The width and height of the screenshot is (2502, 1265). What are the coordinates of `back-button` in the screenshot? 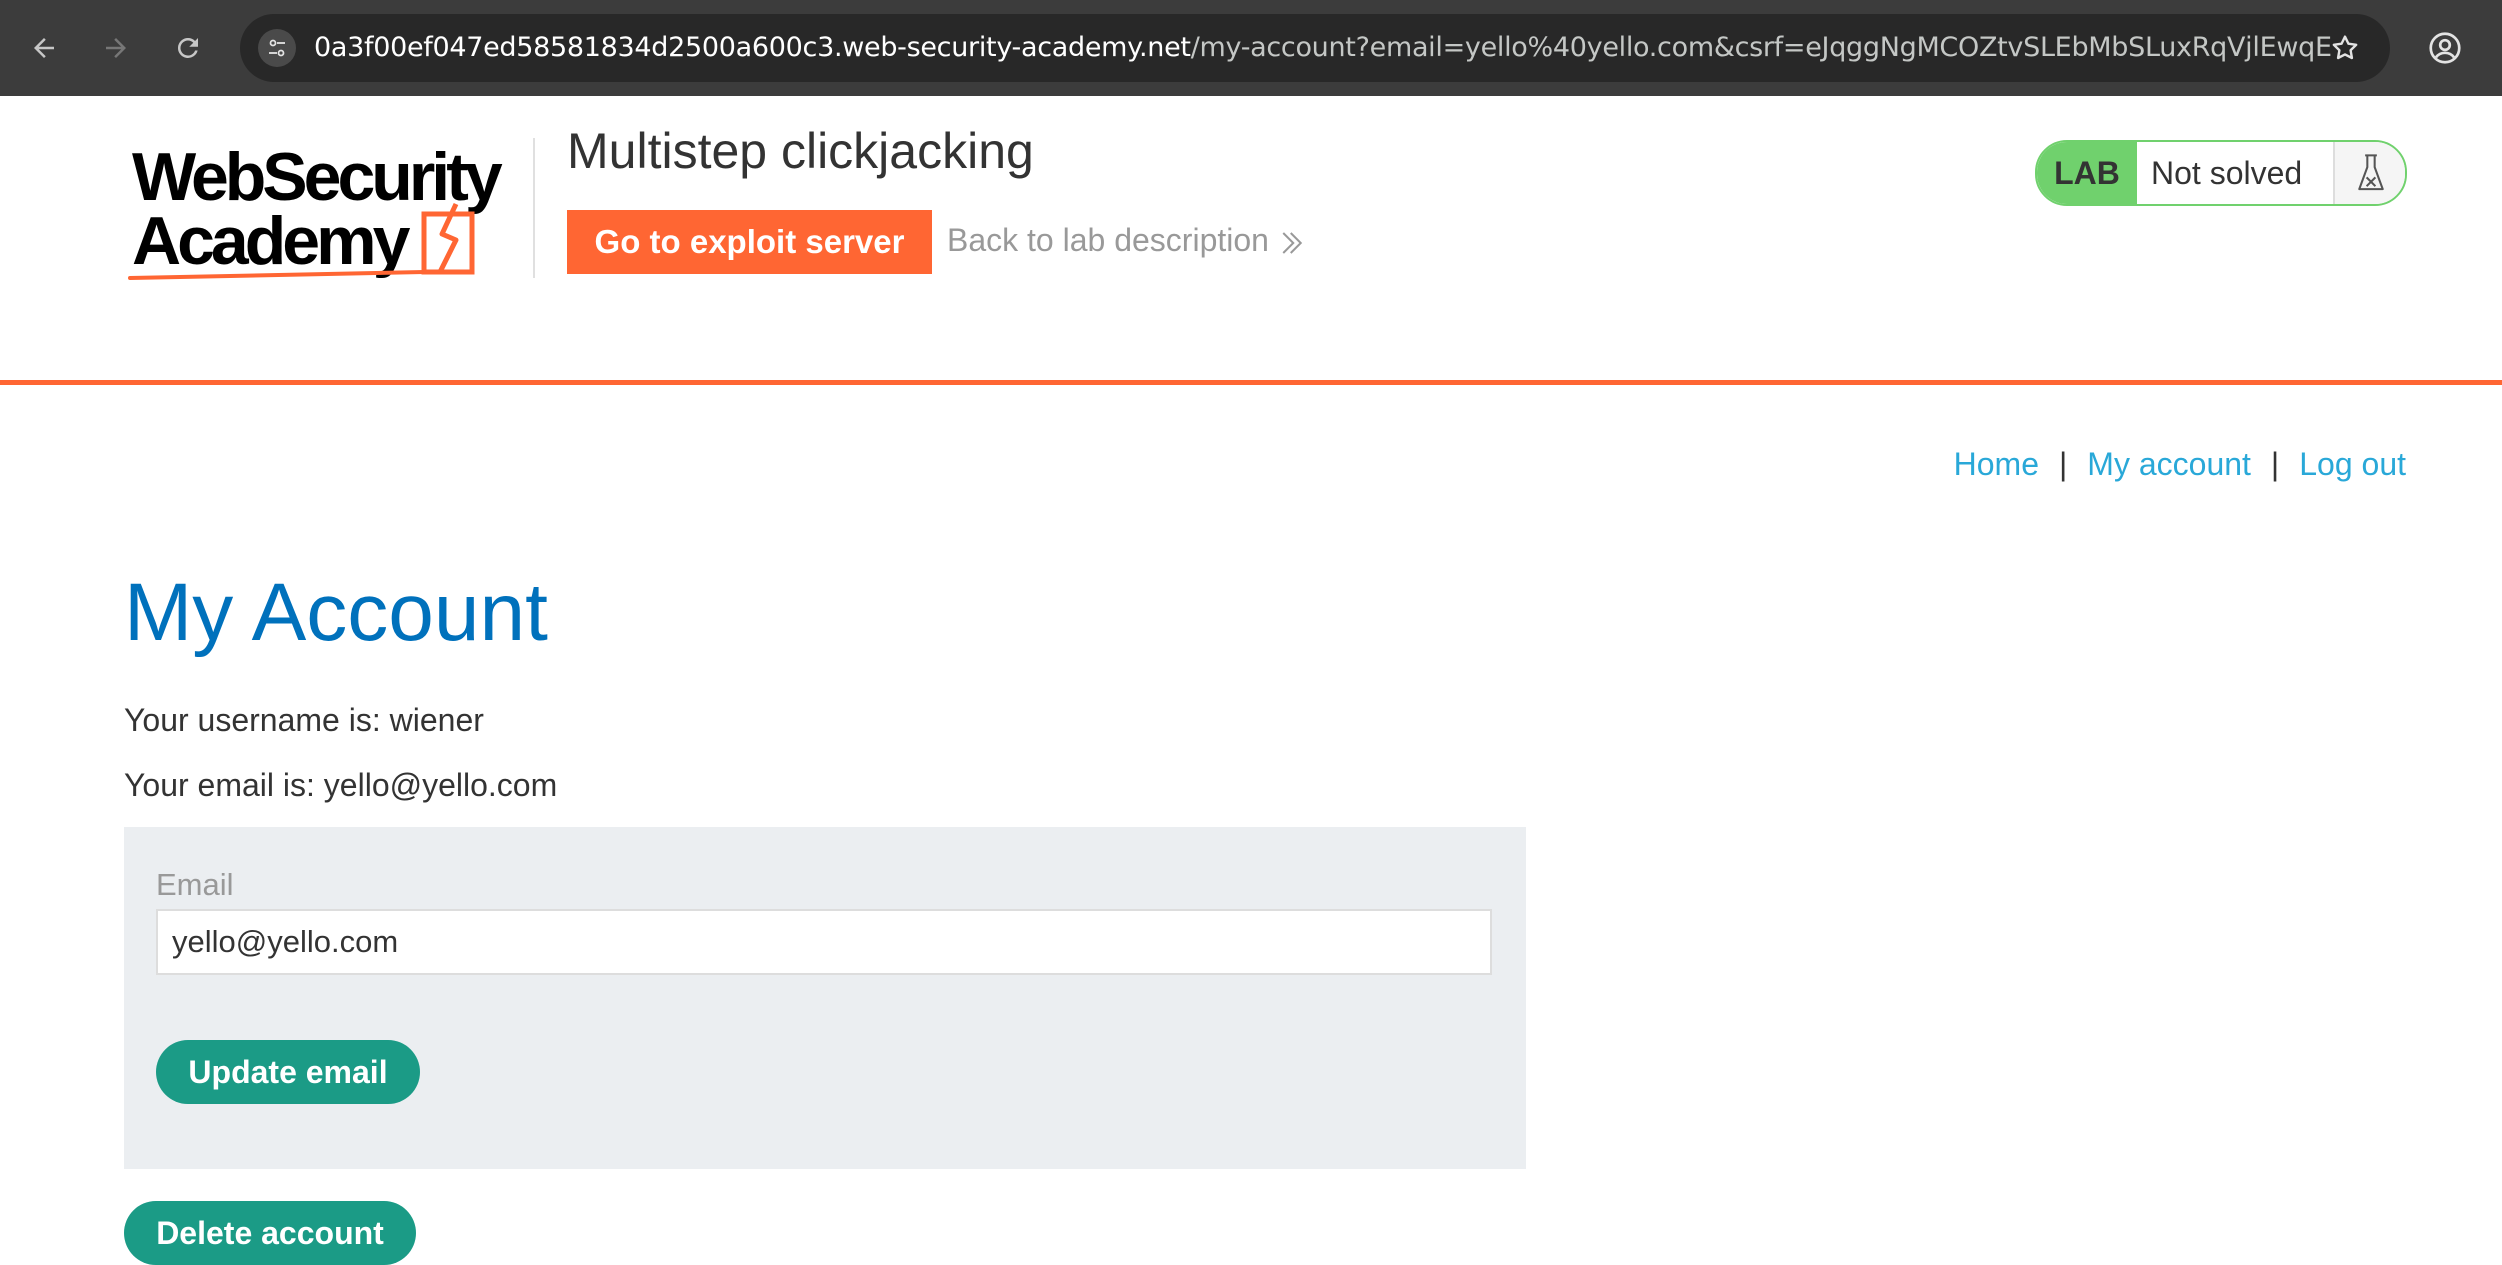 It's located at (44, 48).